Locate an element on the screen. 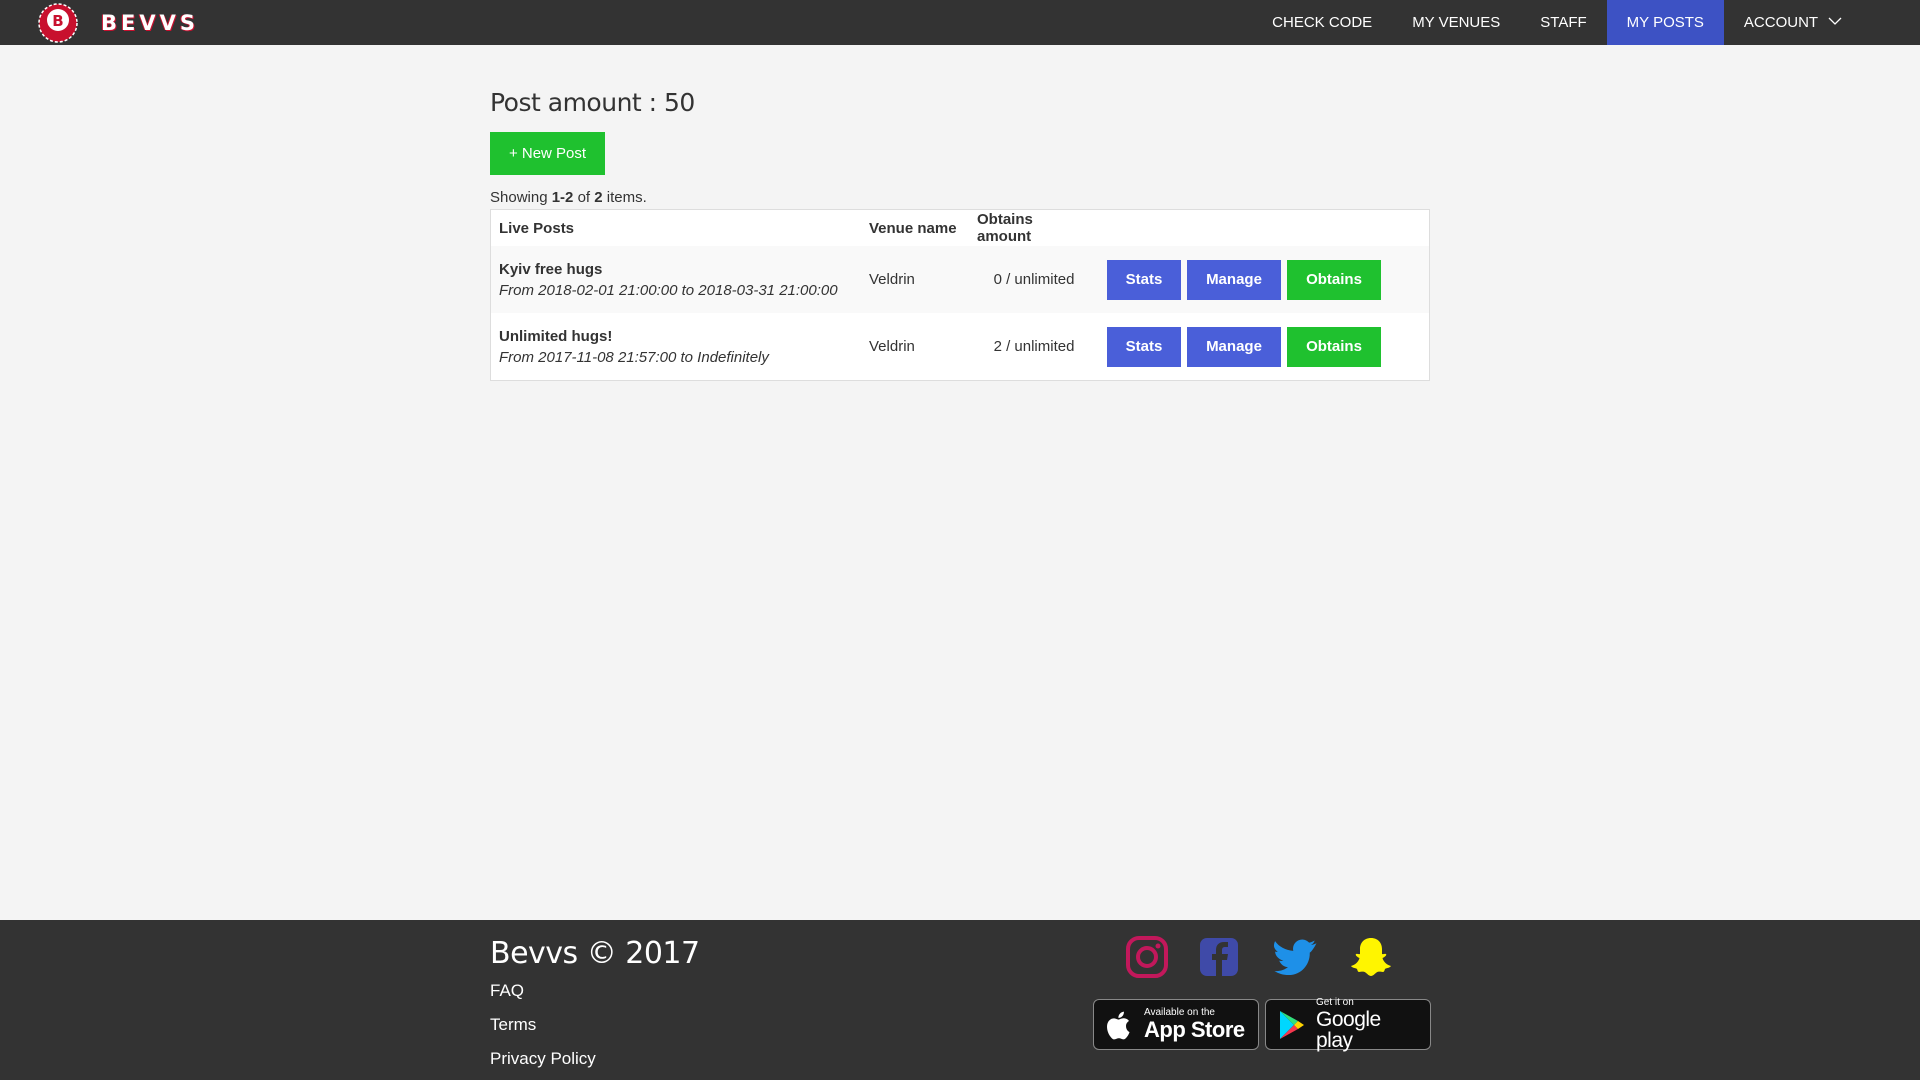 This screenshot has height=1080, width=1920. google-play-badge: Get it on Google play is located at coordinates (1348, 1024).